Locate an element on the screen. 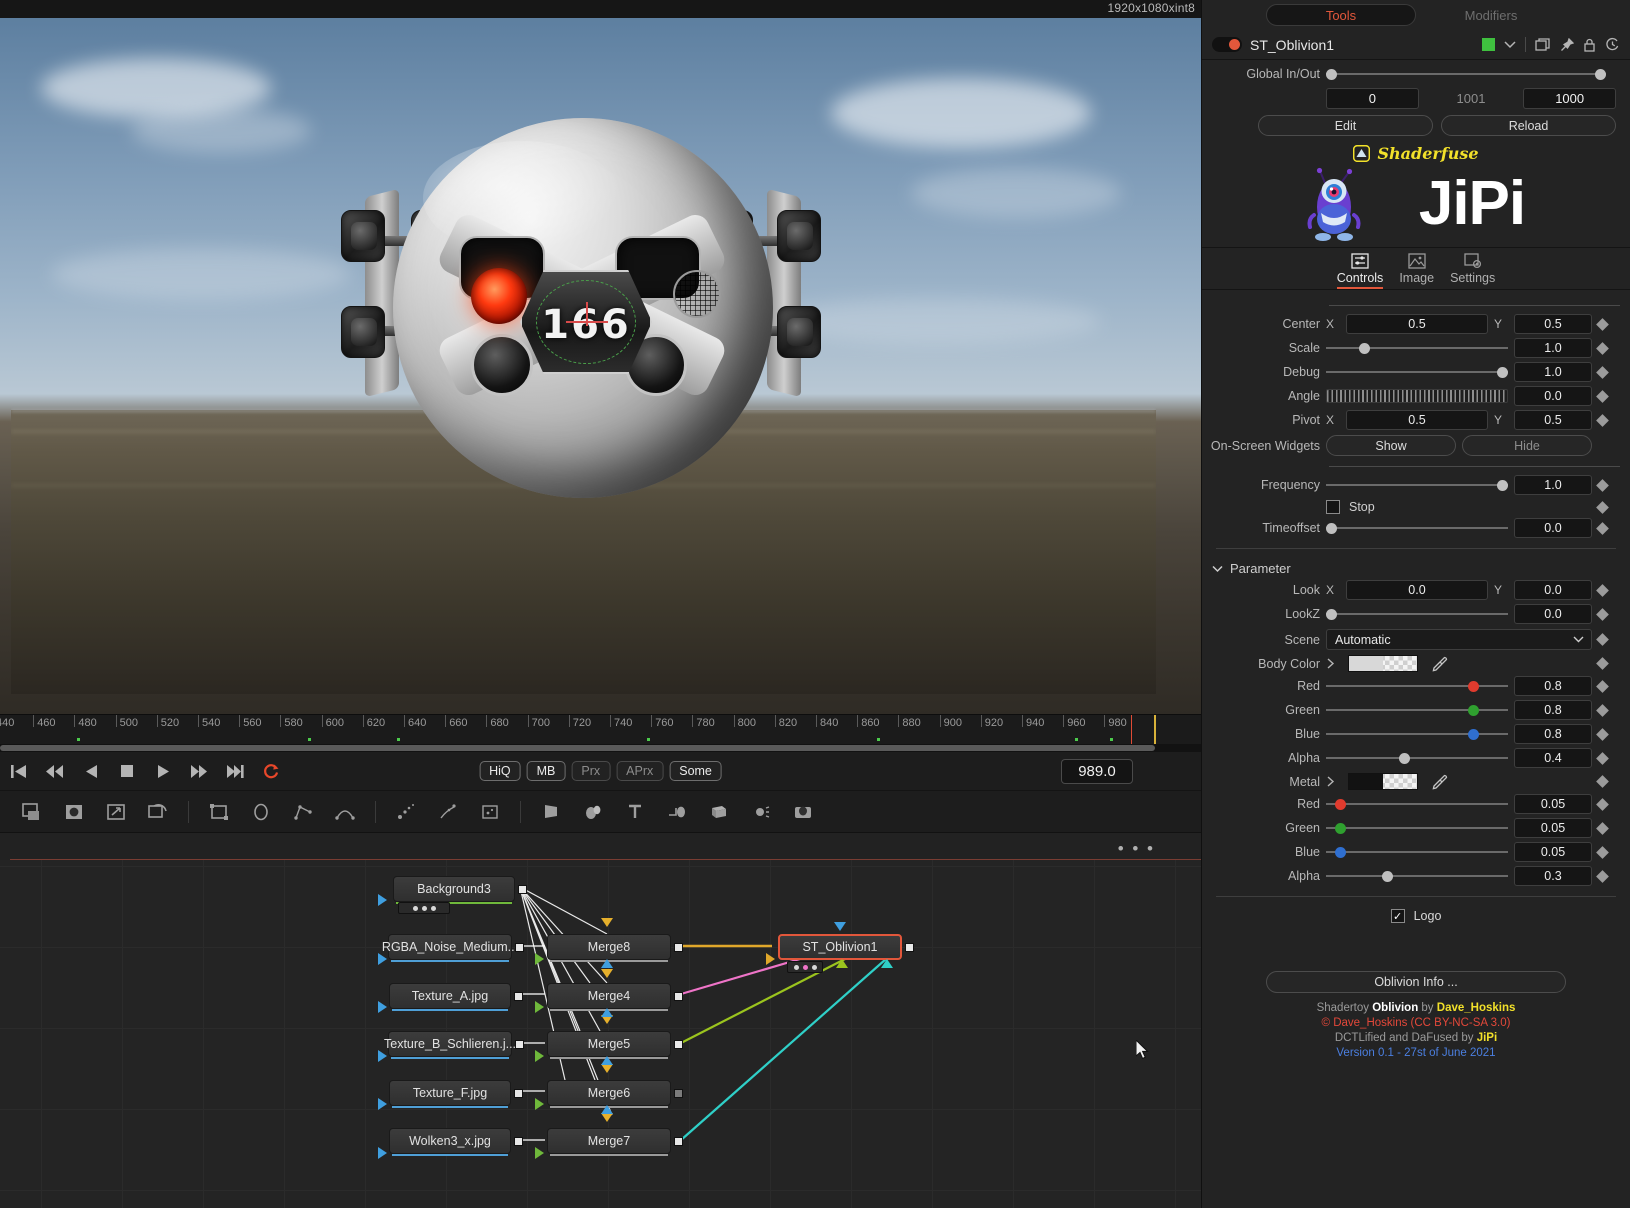  body-blue-field: 0.8 is located at coordinates (1553, 734).